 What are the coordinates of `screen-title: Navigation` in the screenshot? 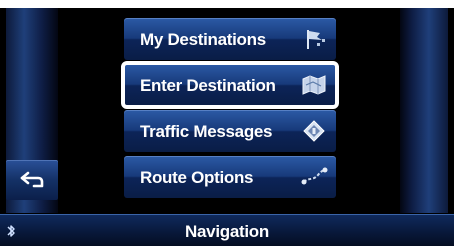 It's located at (227, 231).